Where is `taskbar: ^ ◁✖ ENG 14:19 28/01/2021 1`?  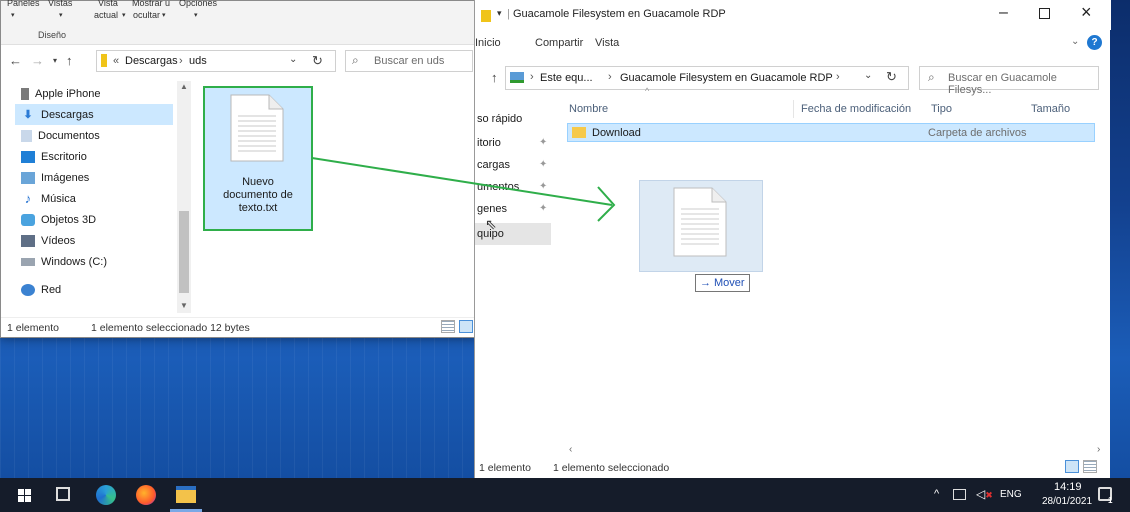 taskbar: ^ ◁✖ ENG 14:19 28/01/2021 1 is located at coordinates (565, 495).